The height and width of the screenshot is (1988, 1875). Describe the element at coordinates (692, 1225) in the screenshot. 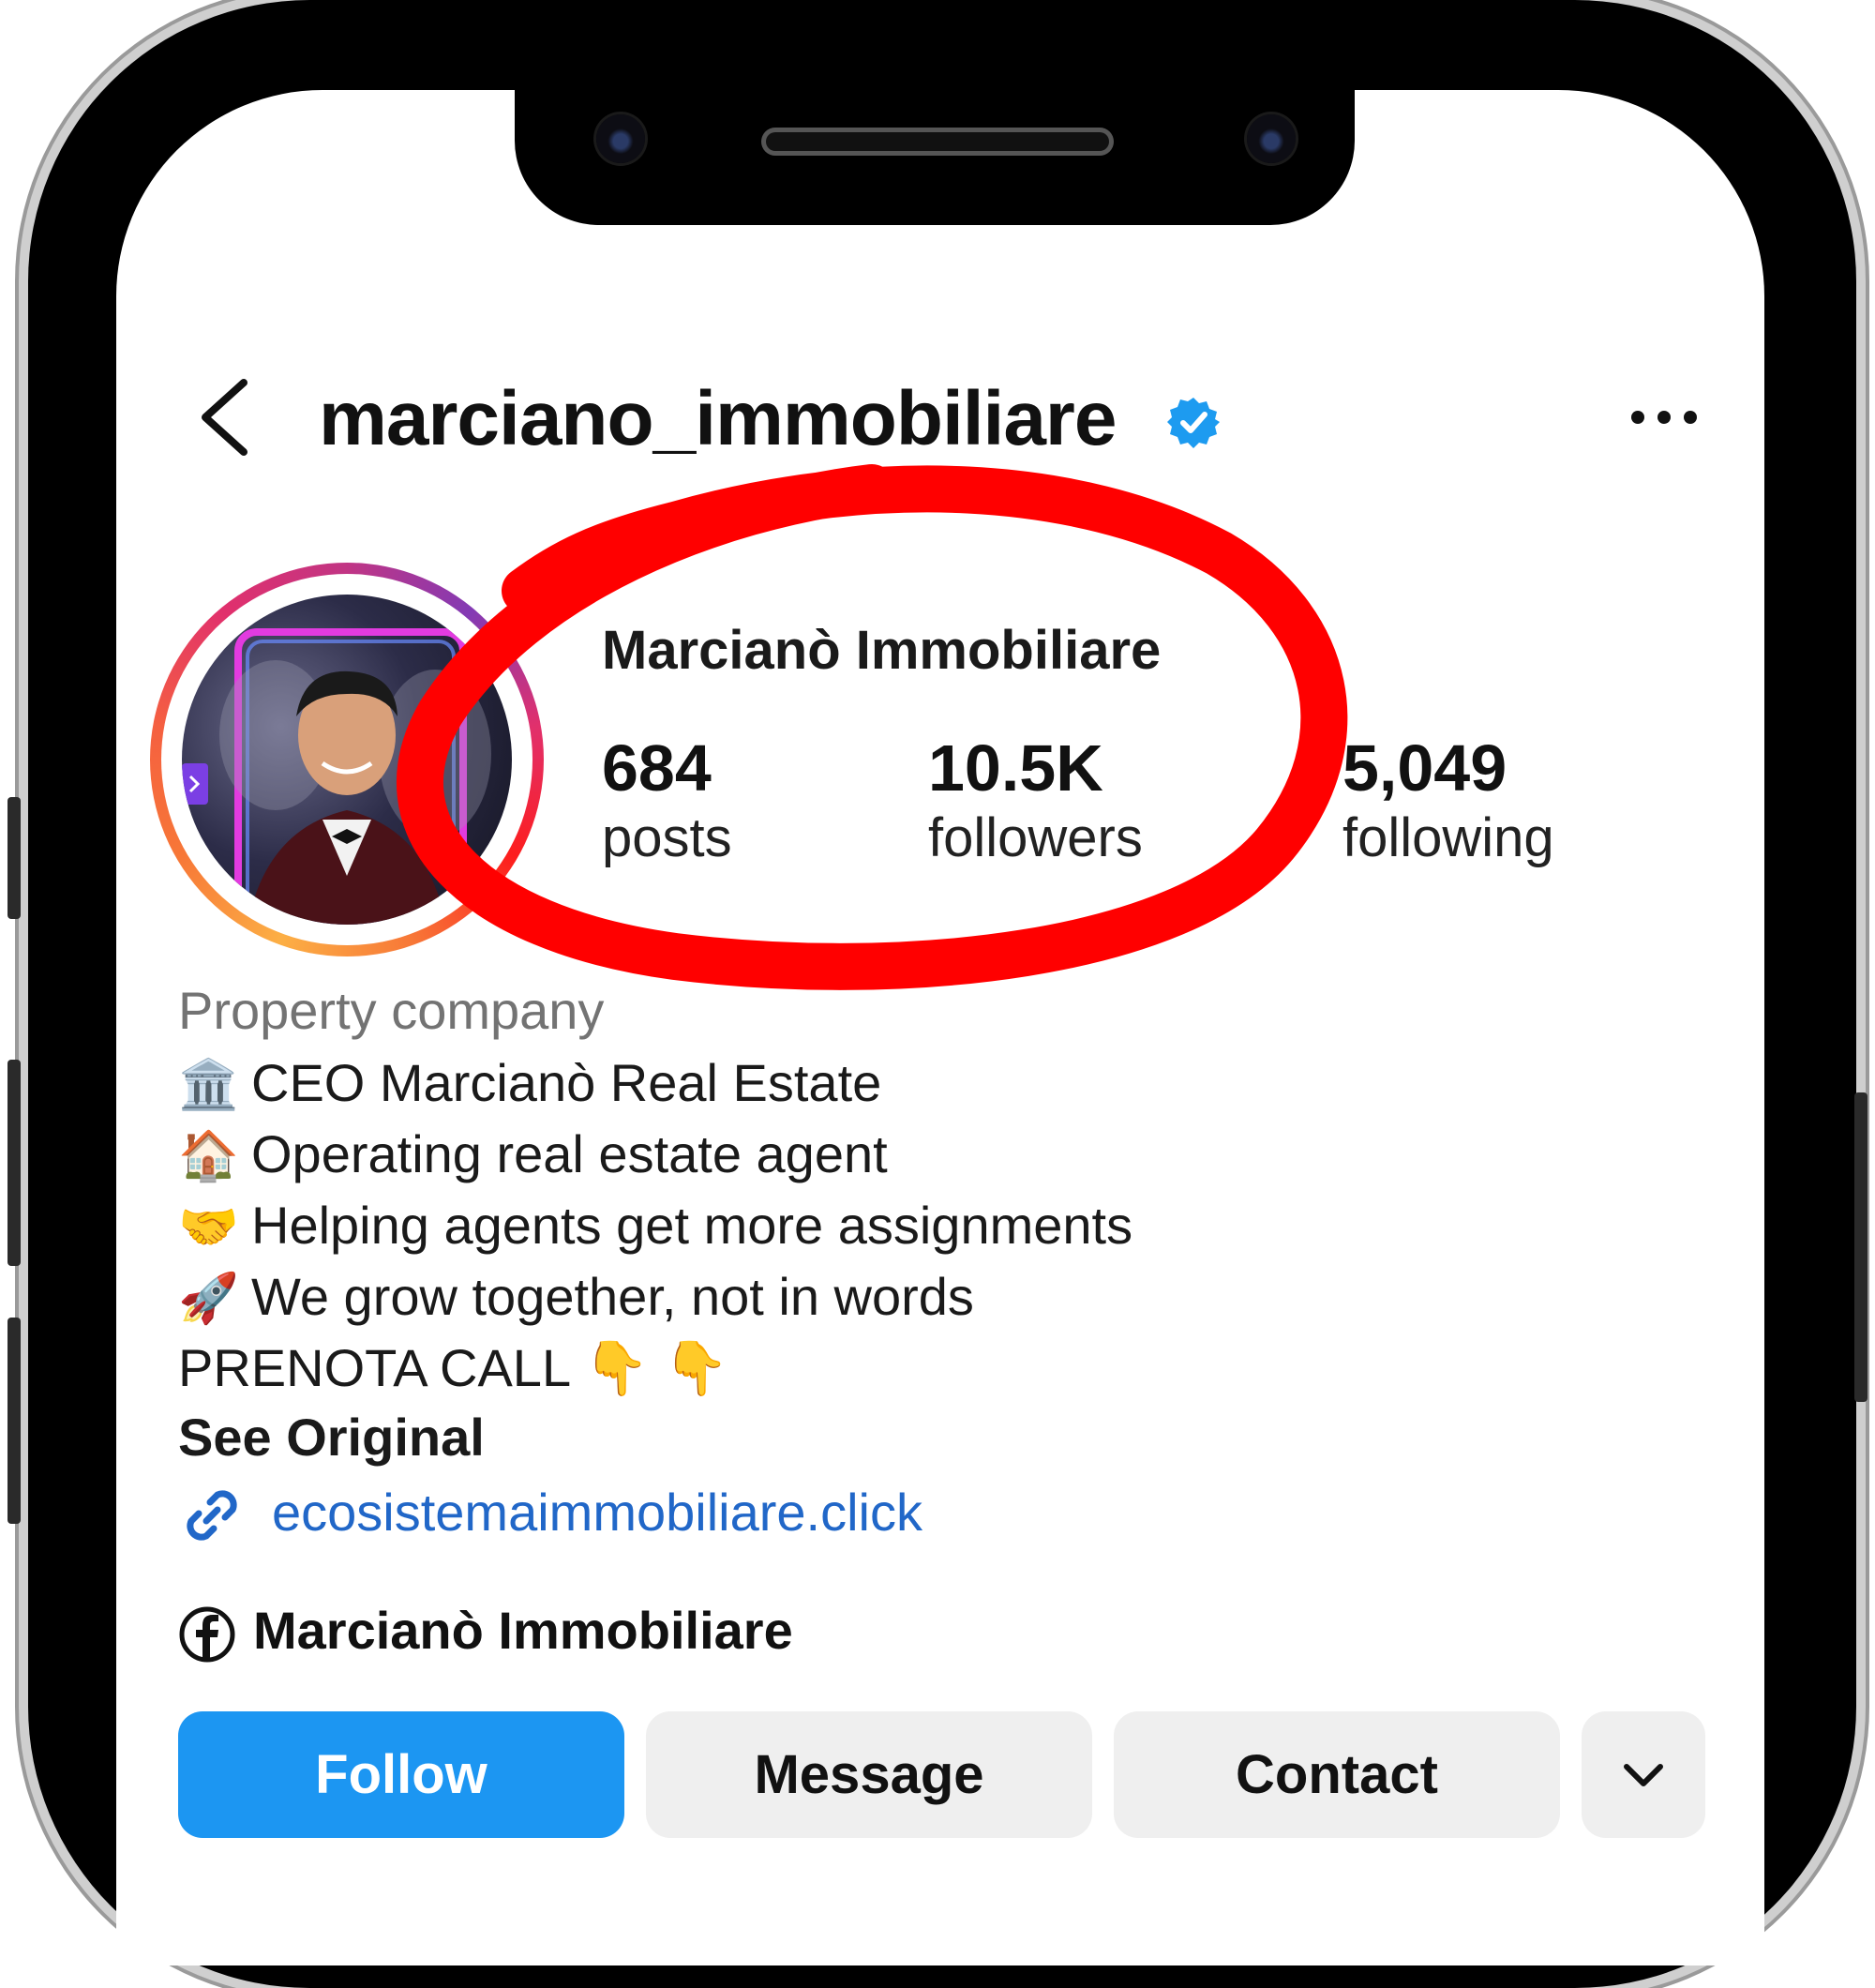

I see `bio-text: Helping agents get more assignments` at that location.